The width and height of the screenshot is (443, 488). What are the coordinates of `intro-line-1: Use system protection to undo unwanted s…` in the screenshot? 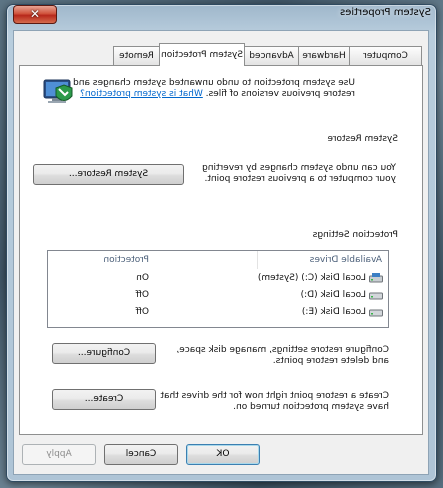 It's located at (214, 83).